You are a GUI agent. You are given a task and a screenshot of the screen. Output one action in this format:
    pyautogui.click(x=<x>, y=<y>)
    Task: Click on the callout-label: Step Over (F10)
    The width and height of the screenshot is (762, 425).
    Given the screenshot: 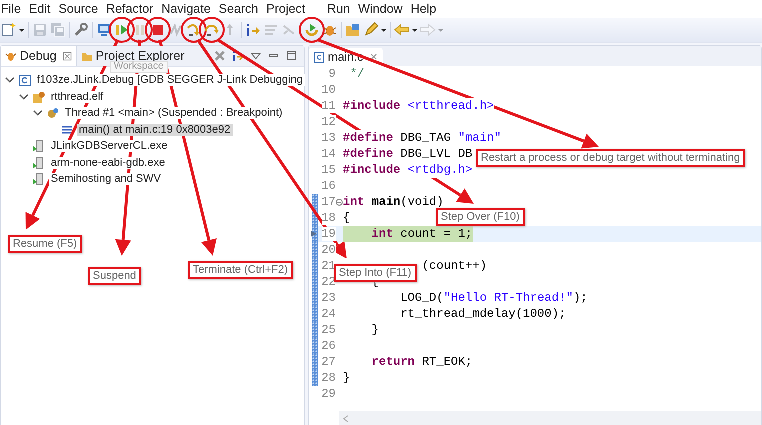 What is the action you would take?
    pyautogui.click(x=480, y=217)
    